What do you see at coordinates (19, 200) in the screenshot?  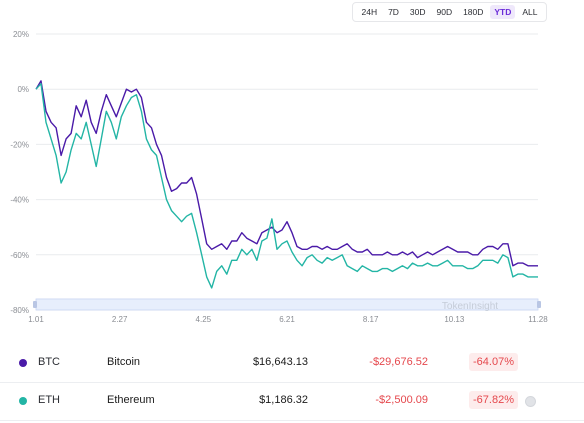 I see `y-tick-label: -40%` at bounding box center [19, 200].